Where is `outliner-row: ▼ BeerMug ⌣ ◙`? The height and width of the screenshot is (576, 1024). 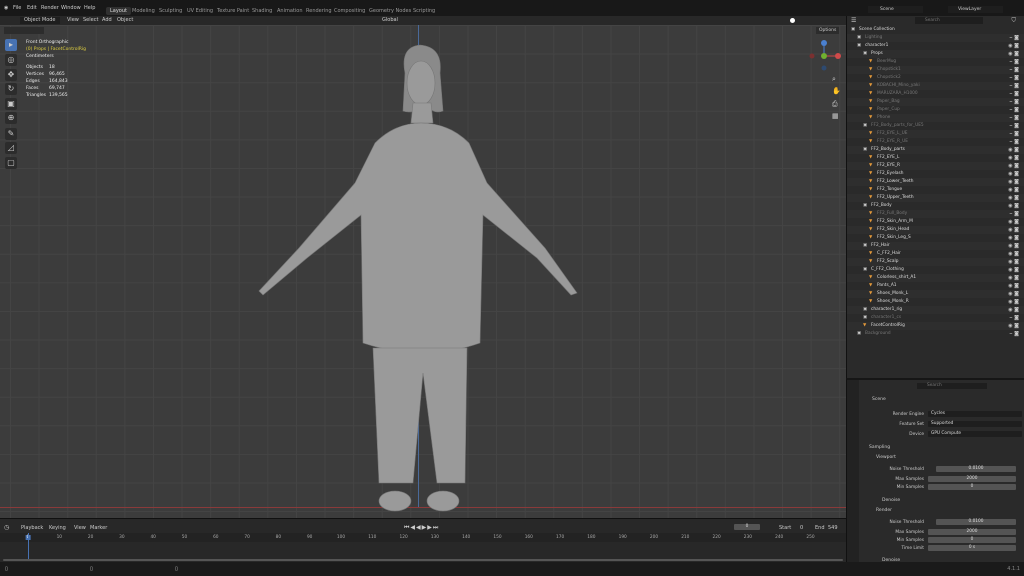 outliner-row: ▼ BeerMug ⌣ ◙ is located at coordinates (935, 62).